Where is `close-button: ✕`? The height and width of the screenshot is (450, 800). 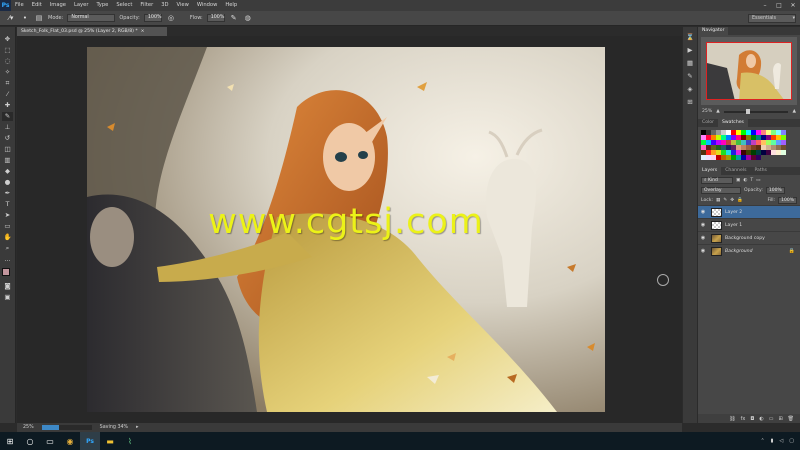 close-button: ✕ is located at coordinates (793, 5).